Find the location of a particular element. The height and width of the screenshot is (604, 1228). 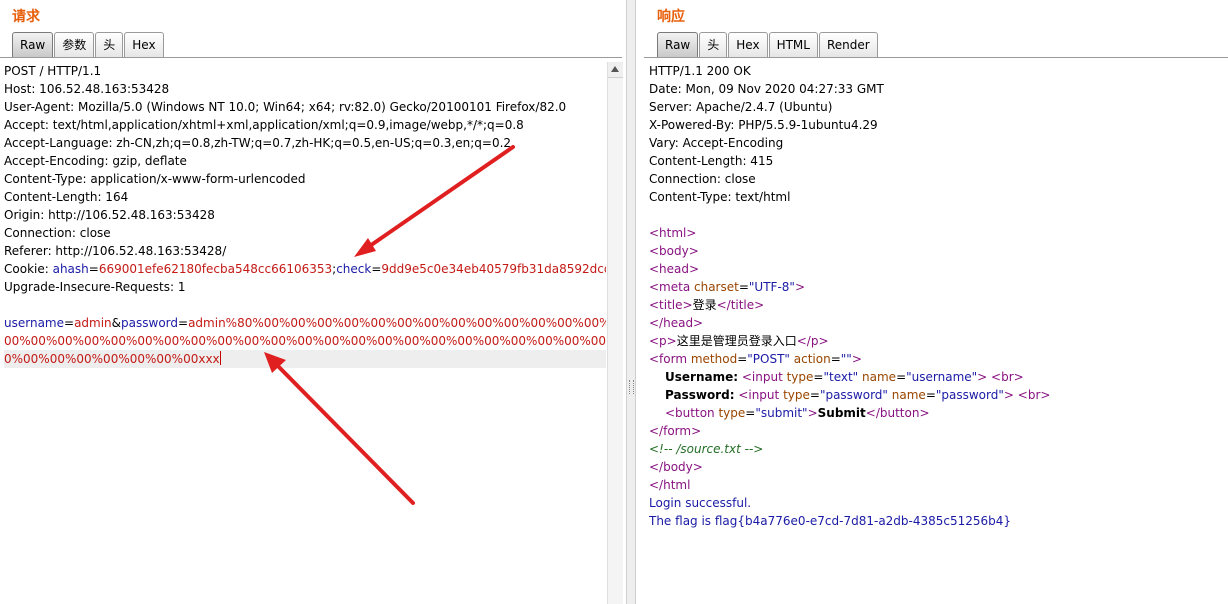

status-line: HTTP/1.1 200 OK is located at coordinates (700, 71).